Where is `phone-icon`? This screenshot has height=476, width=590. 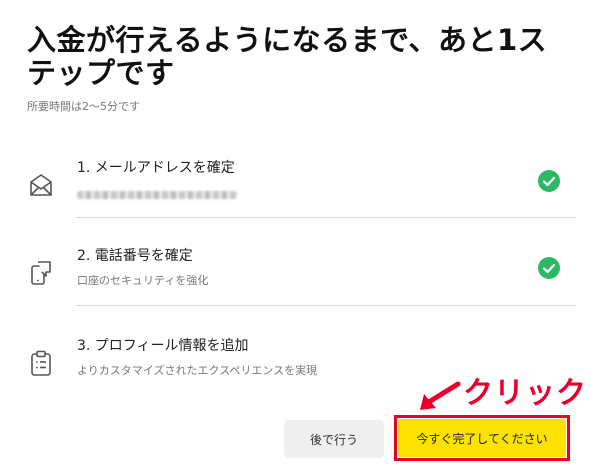 phone-icon is located at coordinates (41, 273).